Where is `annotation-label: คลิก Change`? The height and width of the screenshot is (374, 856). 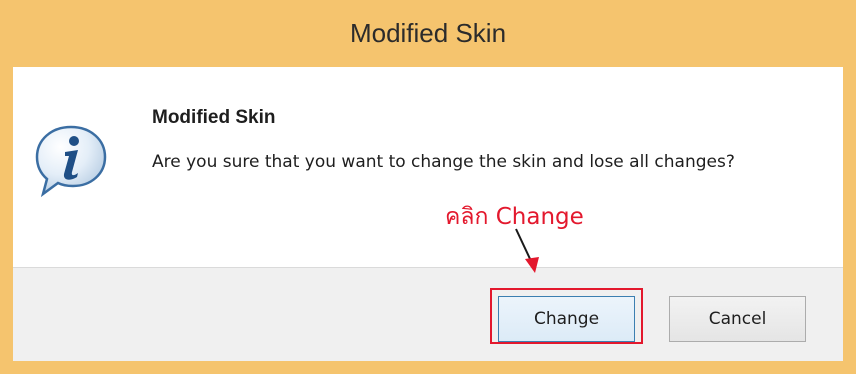 annotation-label: คลิก Change is located at coordinates (514, 217).